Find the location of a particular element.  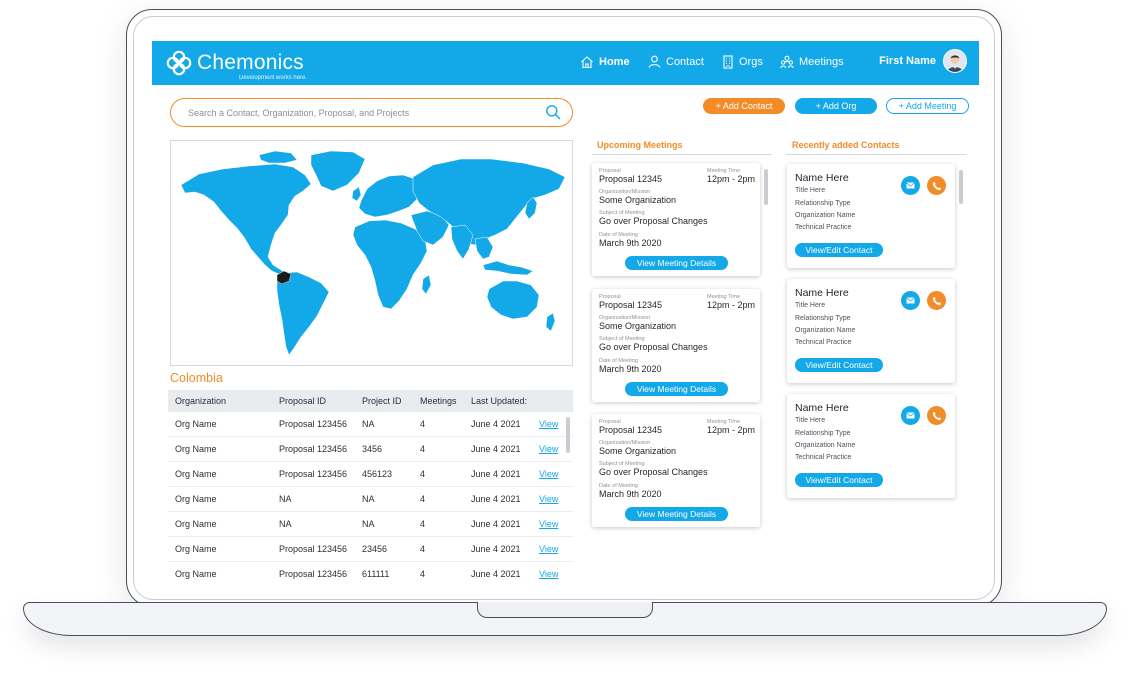

avatar is located at coordinates (955, 61).